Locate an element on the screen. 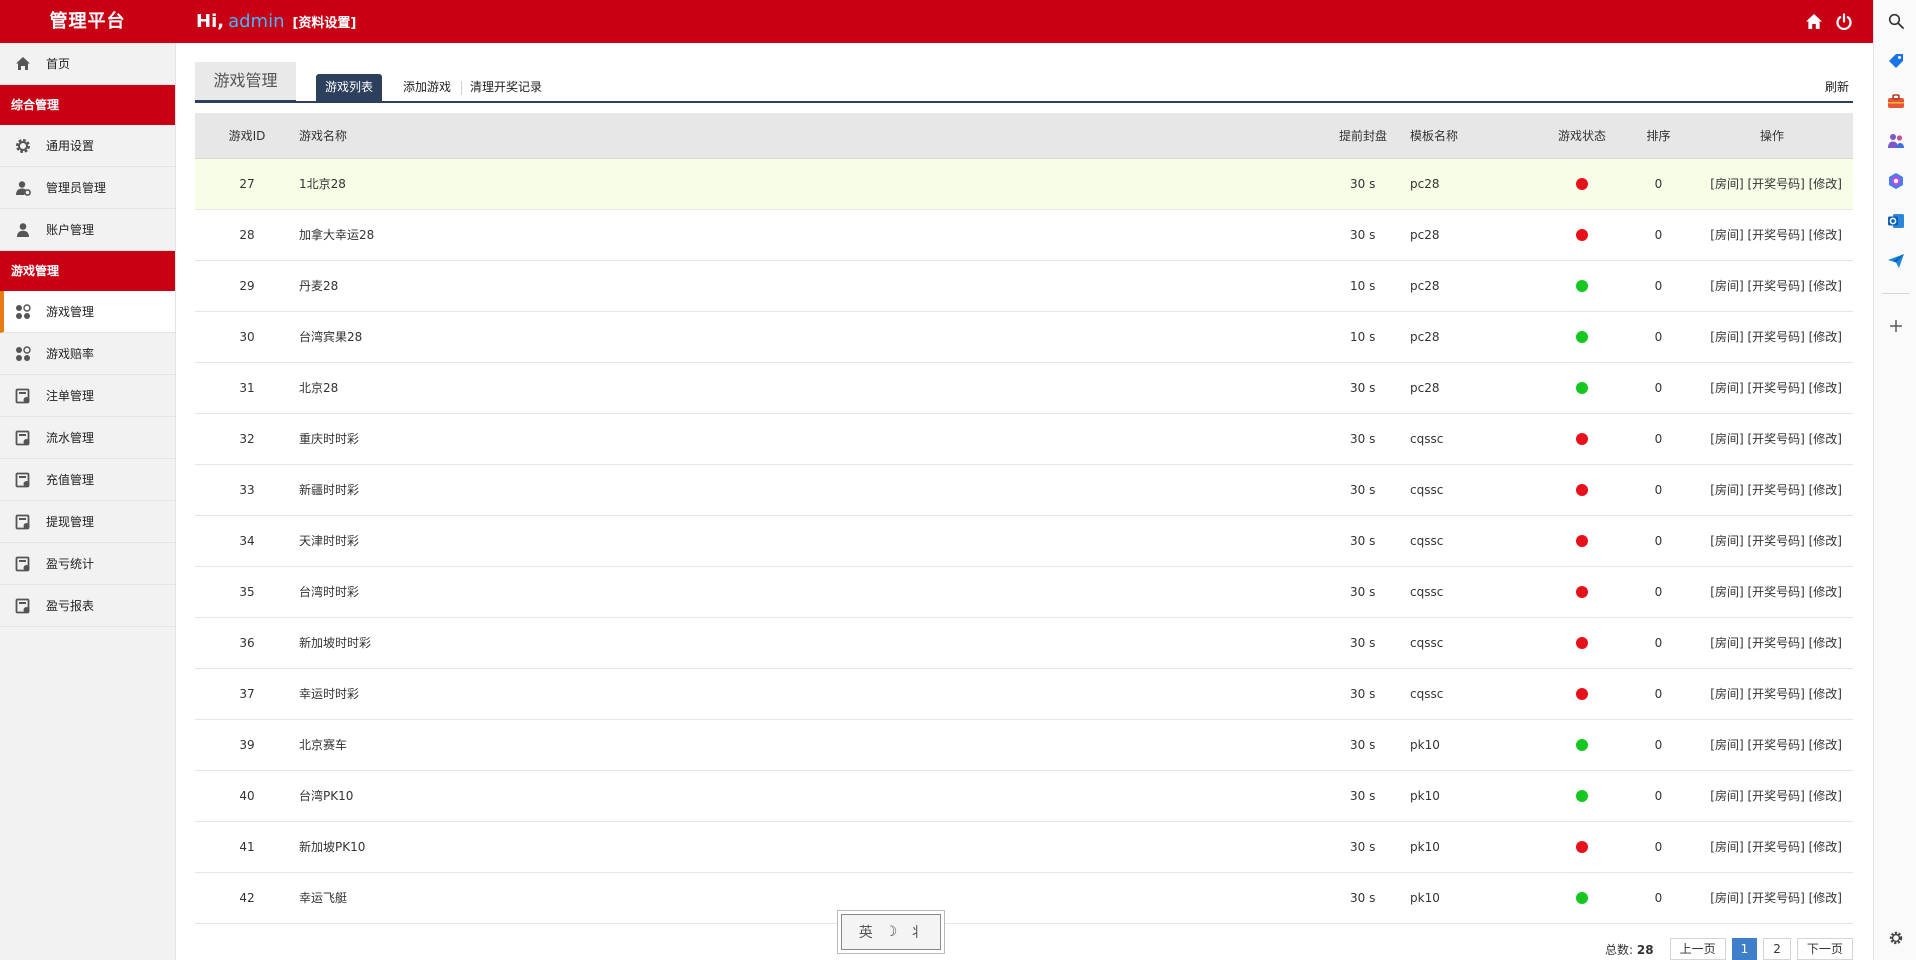 This screenshot has height=960, width=1916. col-header-id: 游戏ID is located at coordinates (247, 136).